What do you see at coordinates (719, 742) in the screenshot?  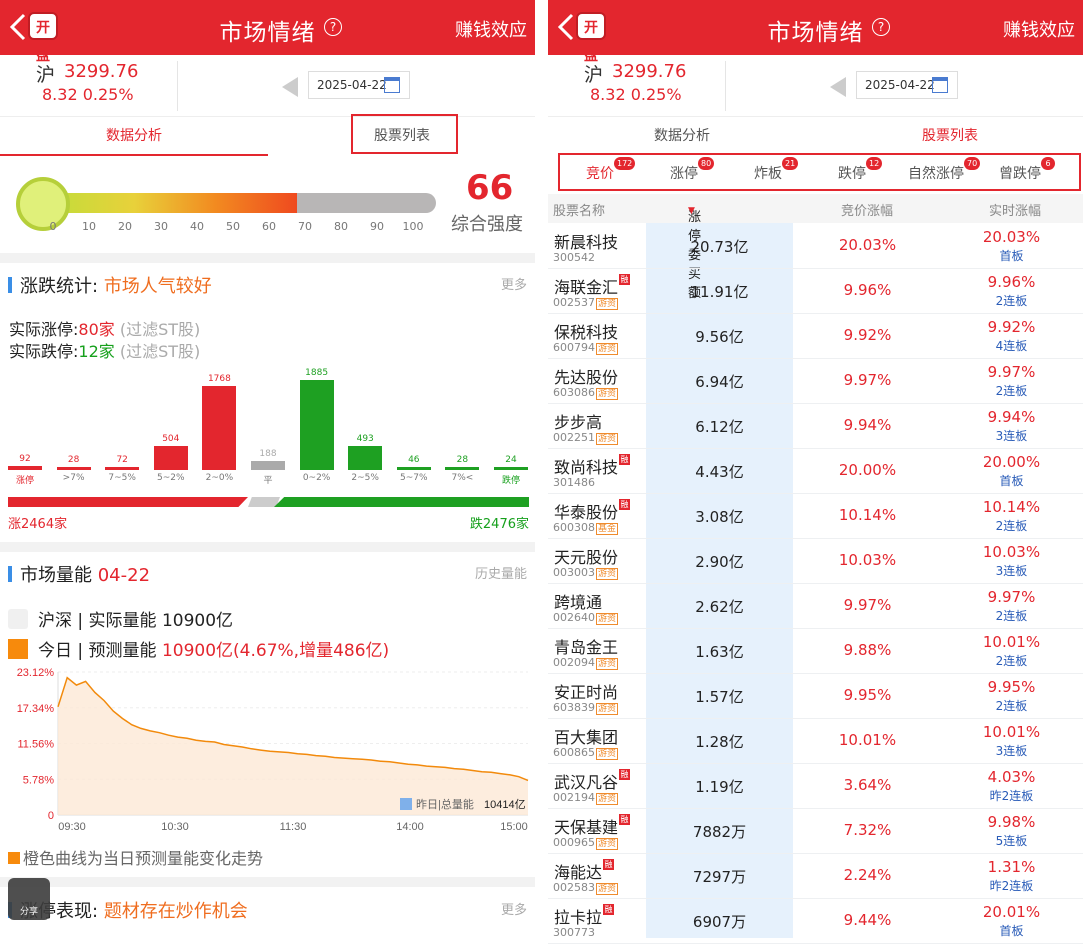 I see `bid-amount: 1.28亿` at bounding box center [719, 742].